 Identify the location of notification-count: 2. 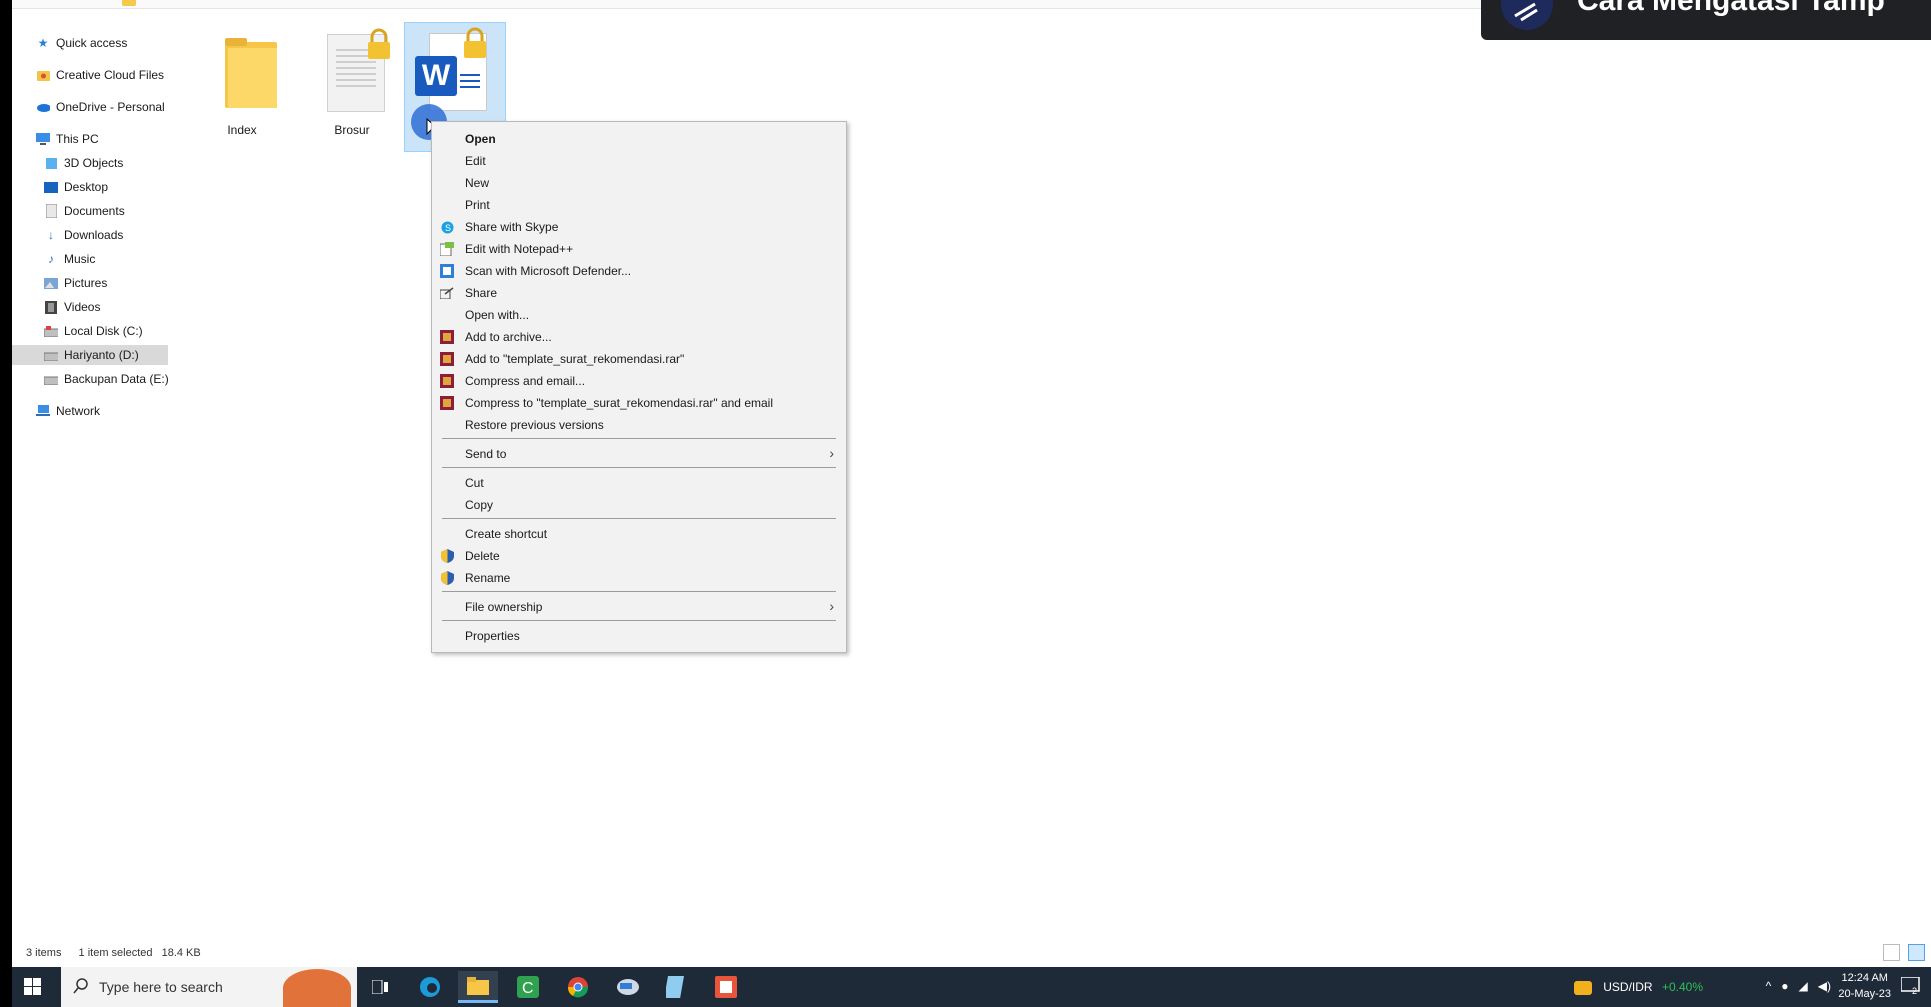
(1914, 990).